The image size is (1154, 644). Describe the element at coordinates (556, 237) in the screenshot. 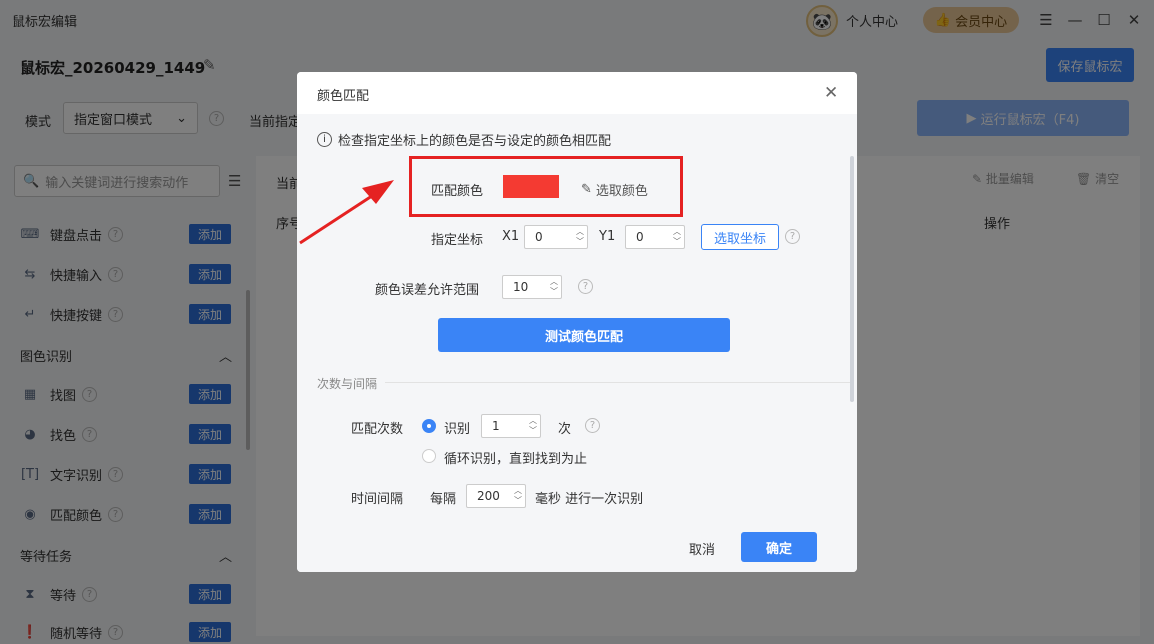

I see `x-stepper: 0 ︿ ﹀` at that location.